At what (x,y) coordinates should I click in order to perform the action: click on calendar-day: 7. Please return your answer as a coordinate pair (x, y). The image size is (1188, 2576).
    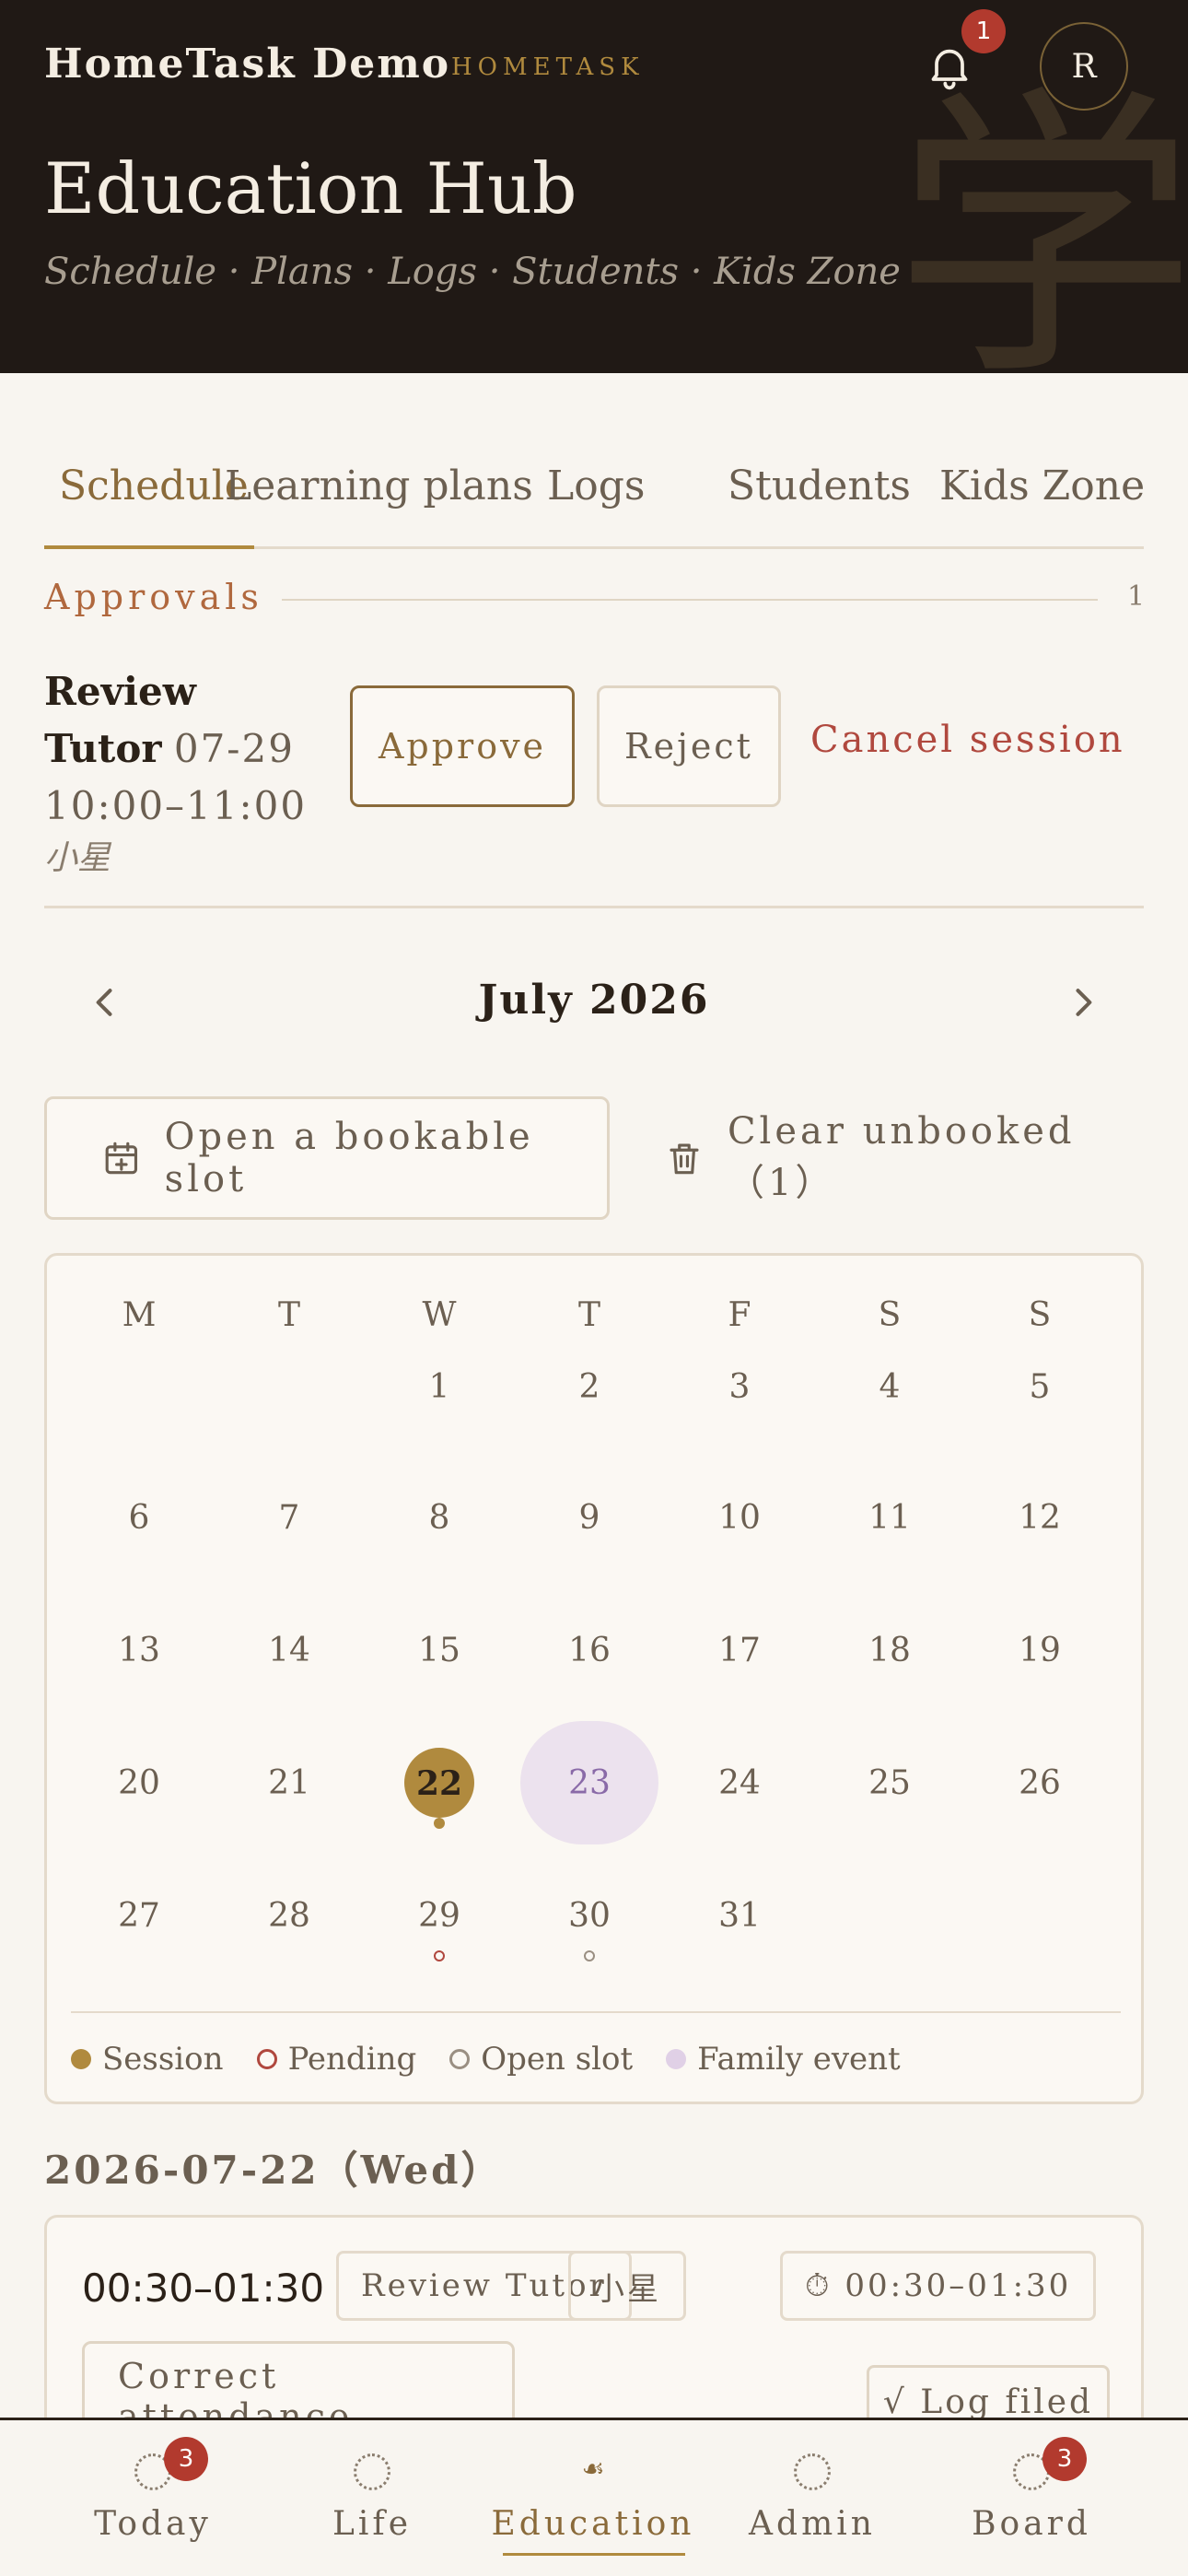
    Looking at the image, I should click on (289, 1518).